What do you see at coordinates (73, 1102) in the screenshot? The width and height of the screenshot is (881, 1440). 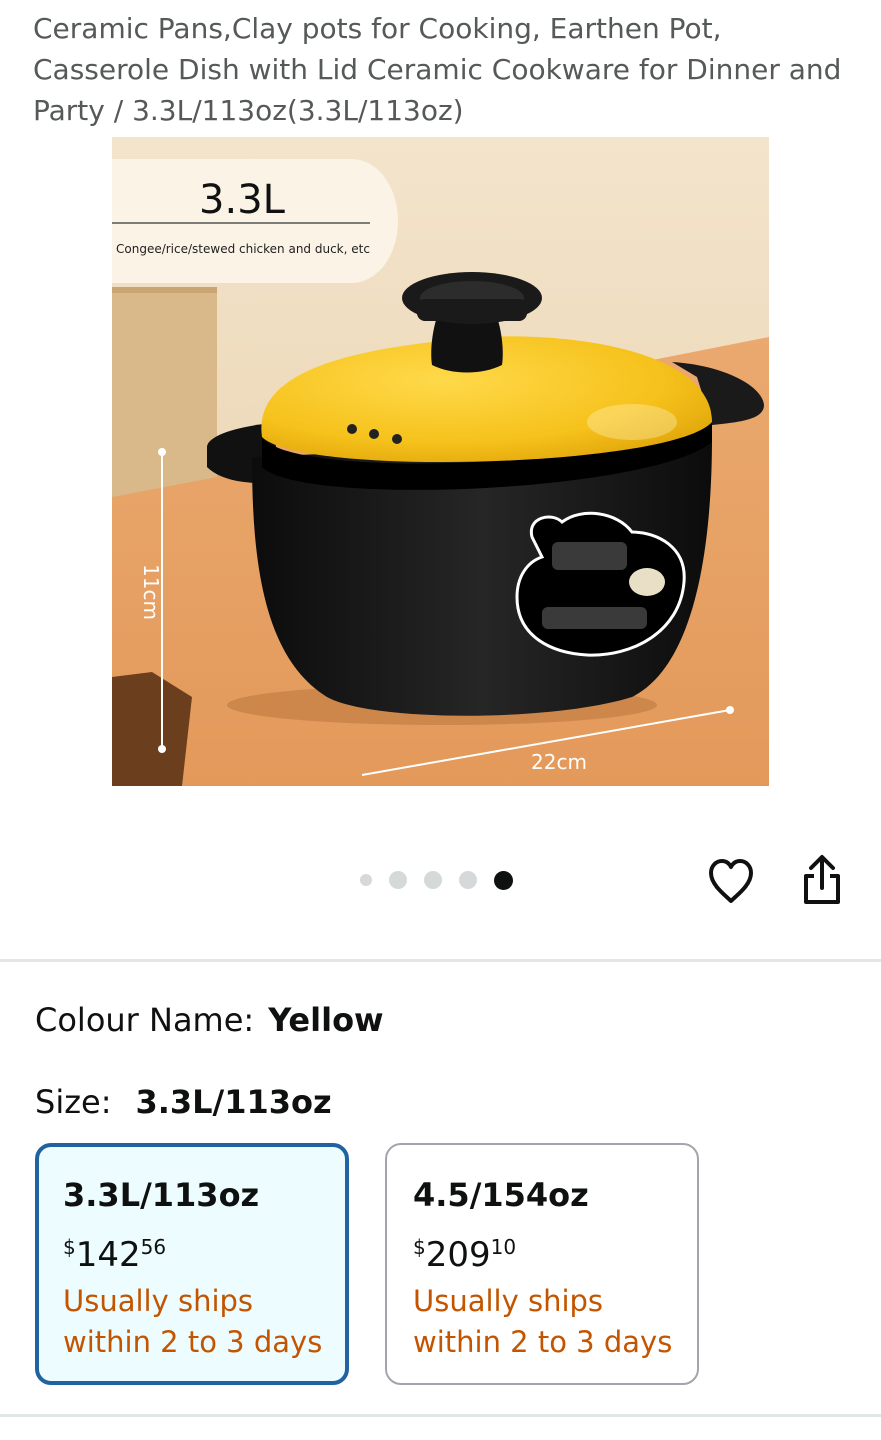 I see `size-label: Size:` at bounding box center [73, 1102].